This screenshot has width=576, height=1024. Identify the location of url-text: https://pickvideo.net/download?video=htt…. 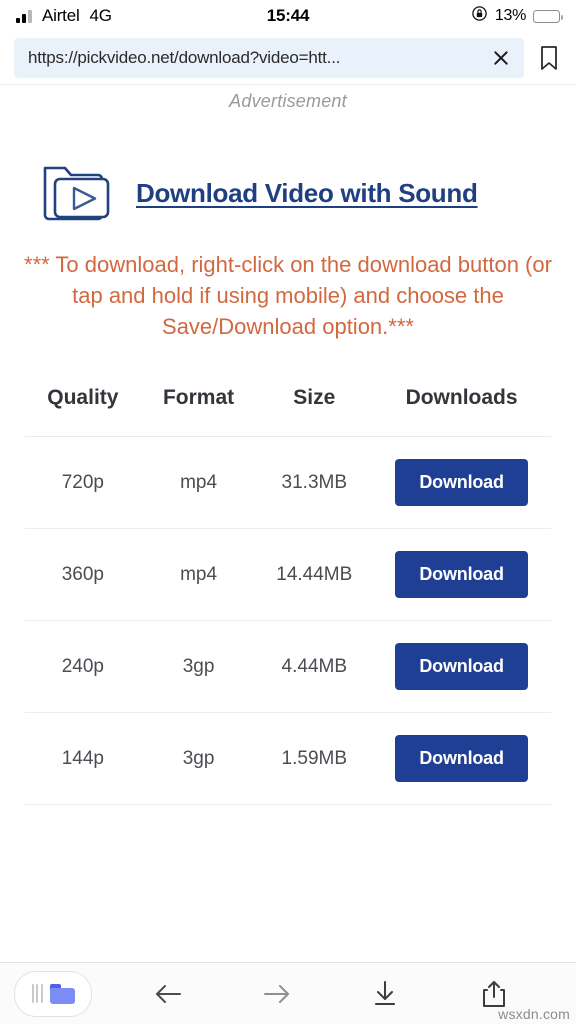
(255, 58).